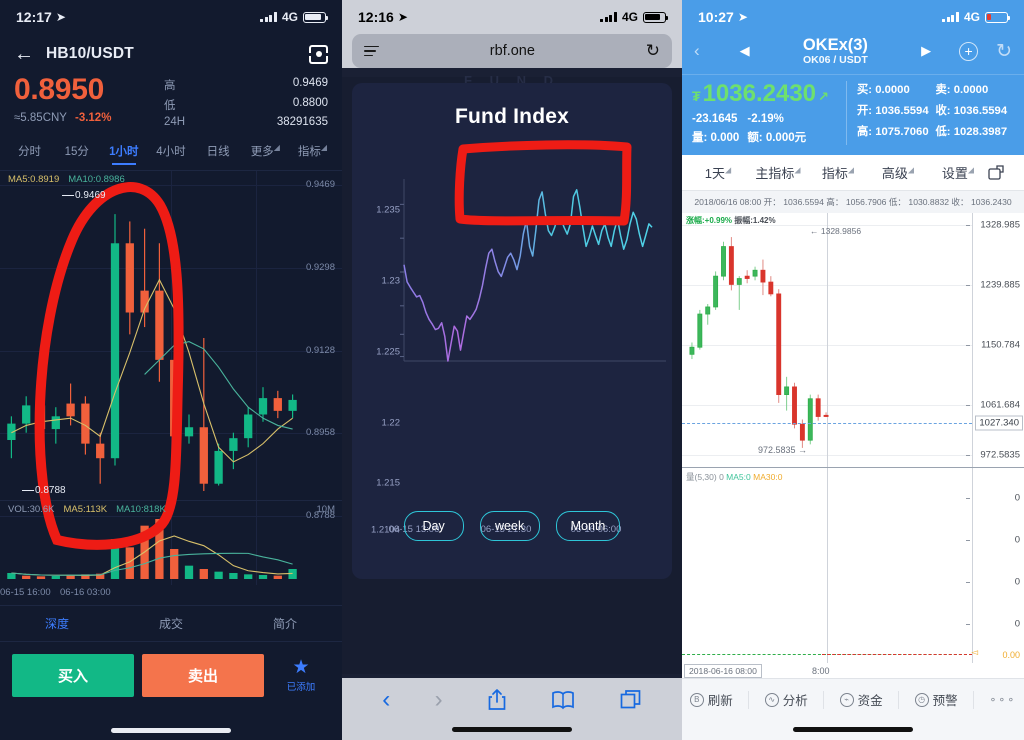 The image size is (1024, 740). What do you see at coordinates (588, 526) in the screenshot?
I see `range-month-button: Month` at bounding box center [588, 526].